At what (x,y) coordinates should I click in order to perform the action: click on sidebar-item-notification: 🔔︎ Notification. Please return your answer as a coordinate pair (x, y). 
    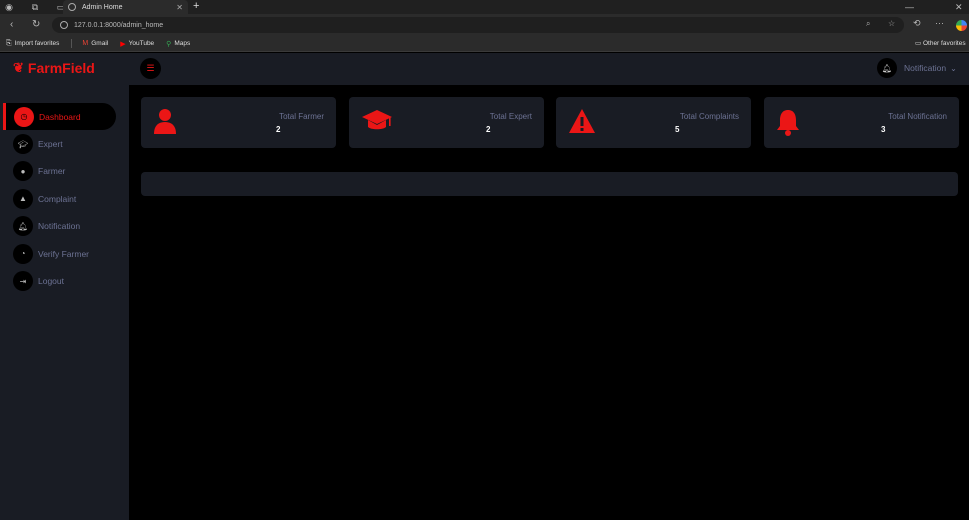
    Looking at the image, I should click on (66, 226).